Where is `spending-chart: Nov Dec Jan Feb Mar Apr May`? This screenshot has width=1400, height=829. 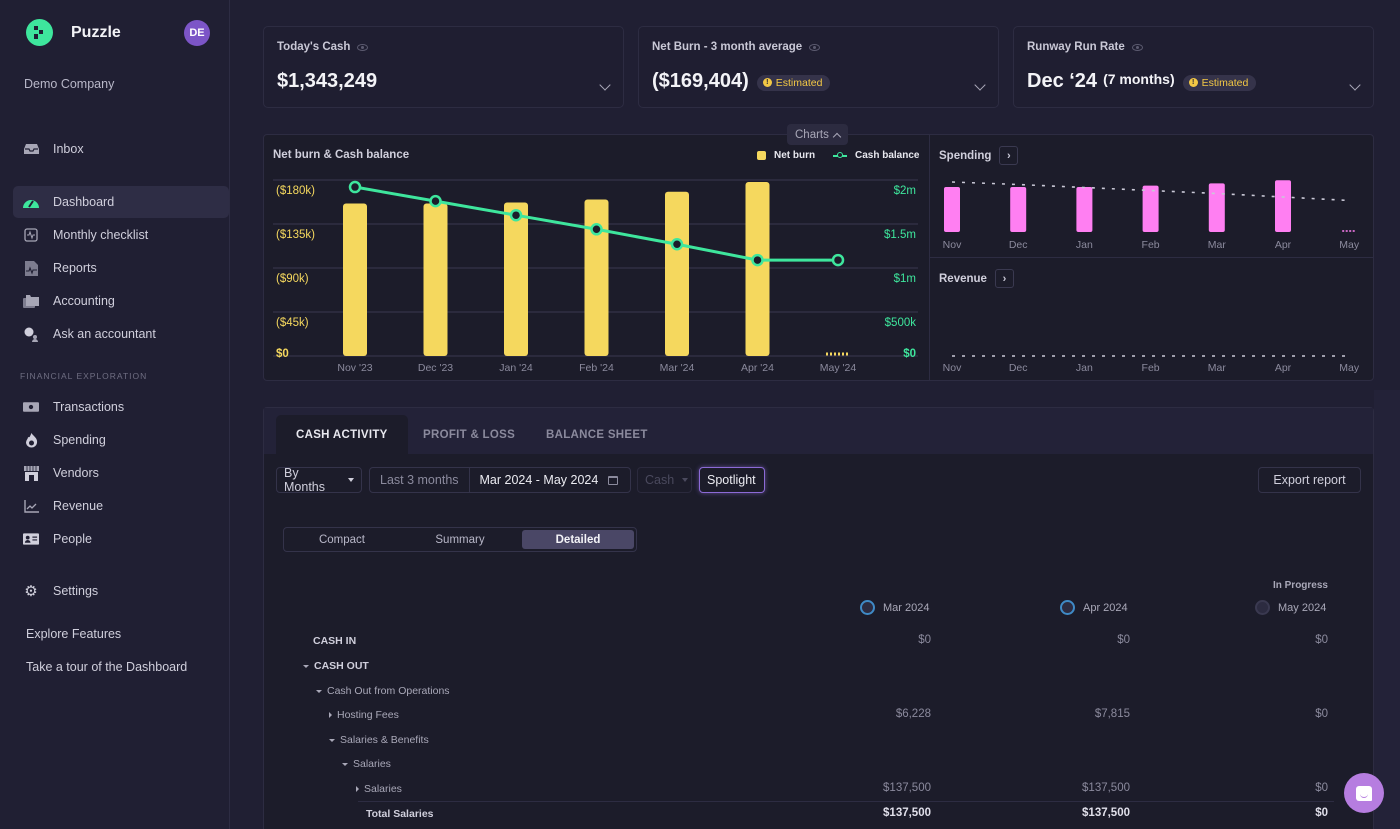
spending-chart: Nov Dec Jan Feb Mar Apr May is located at coordinates (1151, 213).